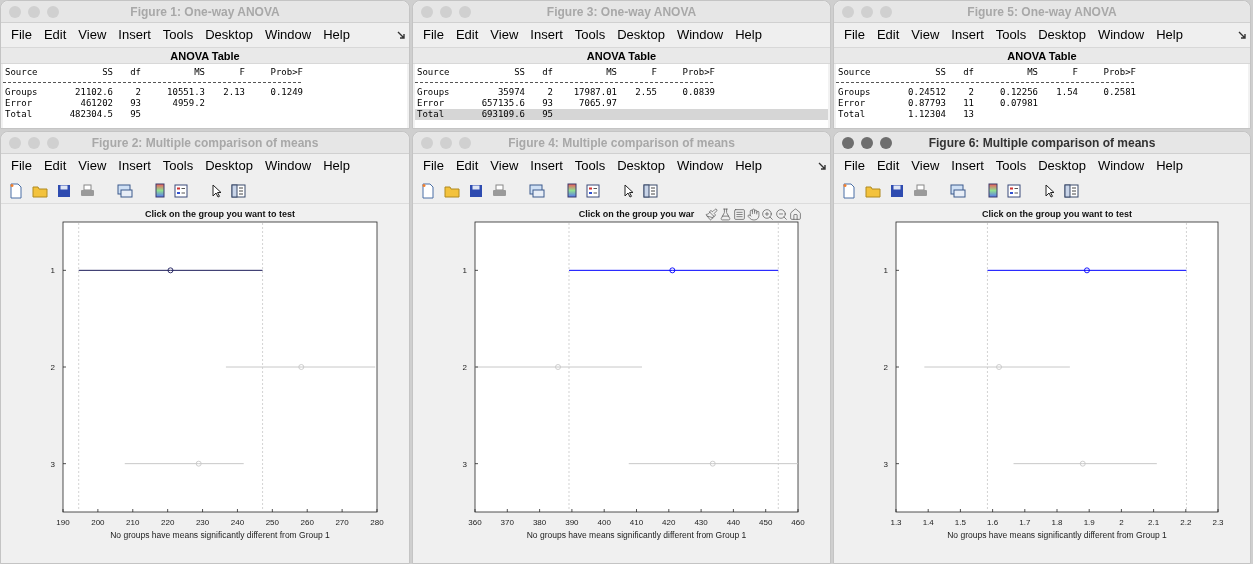 The height and width of the screenshot is (564, 1253). I want to click on y-tick-label: 1, so click(52, 271).